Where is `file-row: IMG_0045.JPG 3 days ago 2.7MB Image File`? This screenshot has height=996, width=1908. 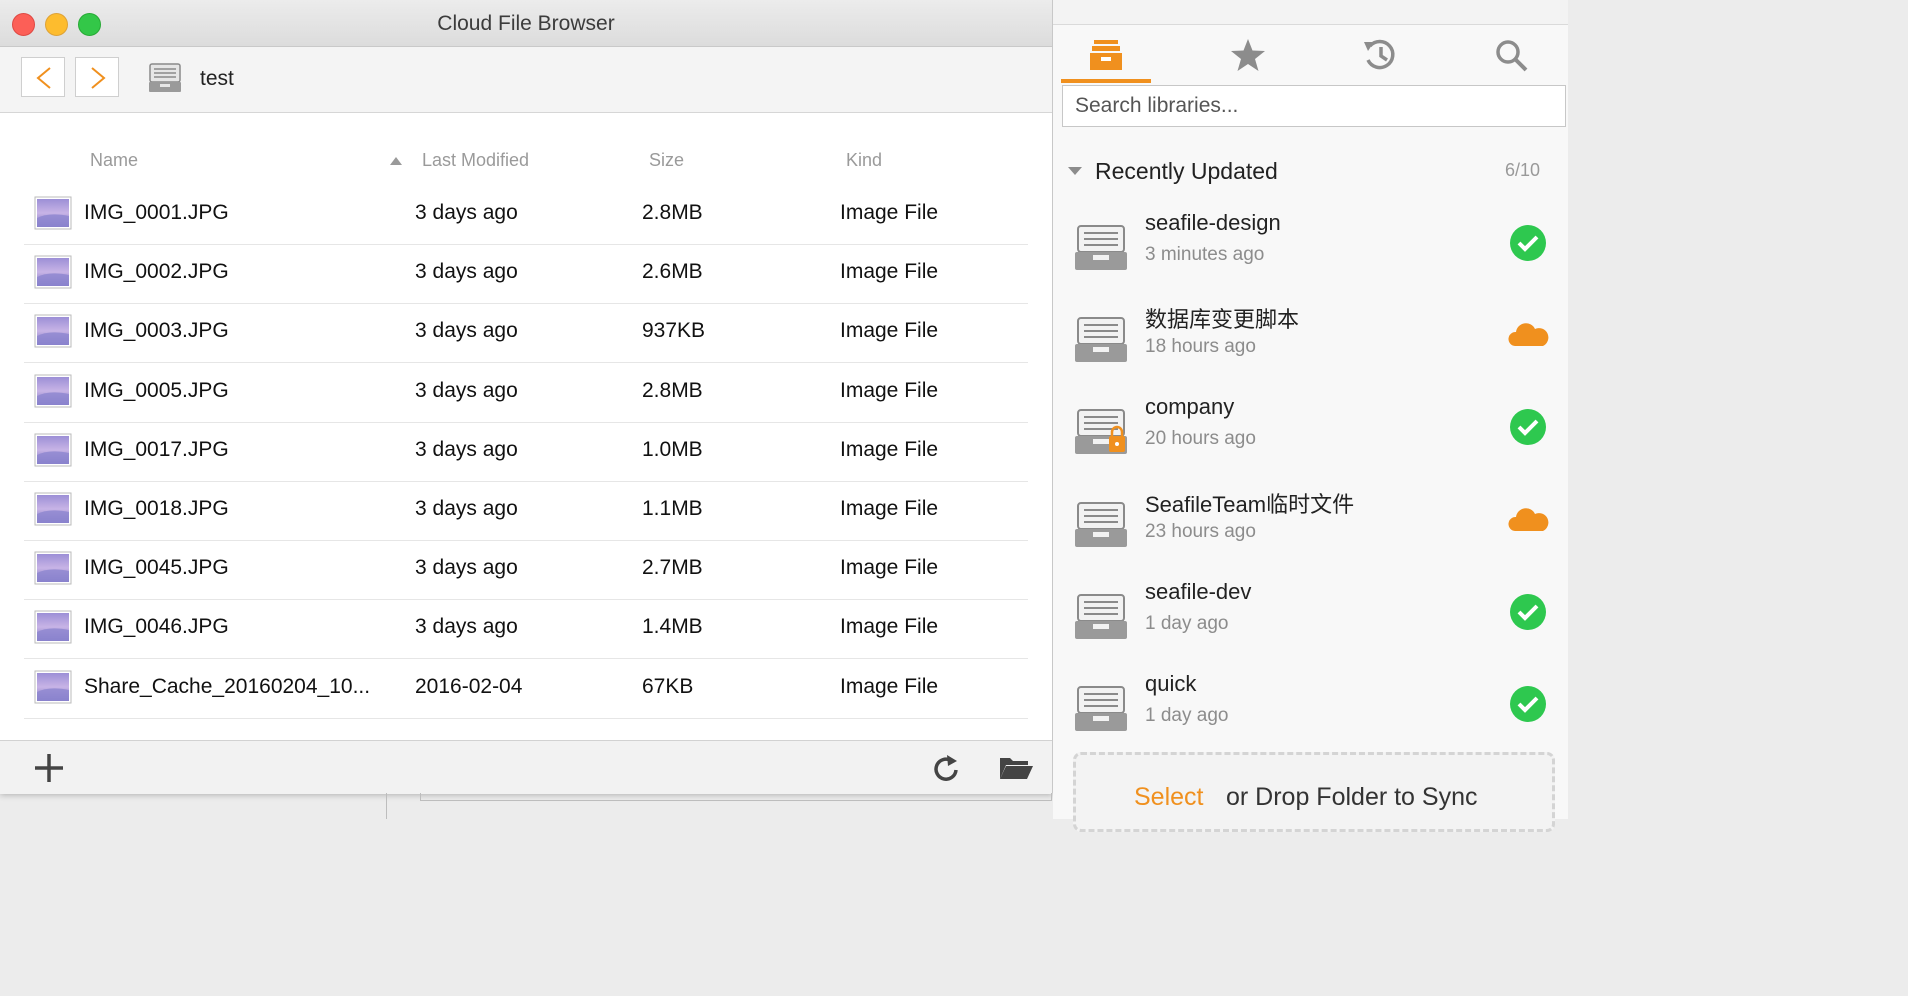 file-row: IMG_0045.JPG 3 days ago 2.7MB Image File is located at coordinates (526, 570).